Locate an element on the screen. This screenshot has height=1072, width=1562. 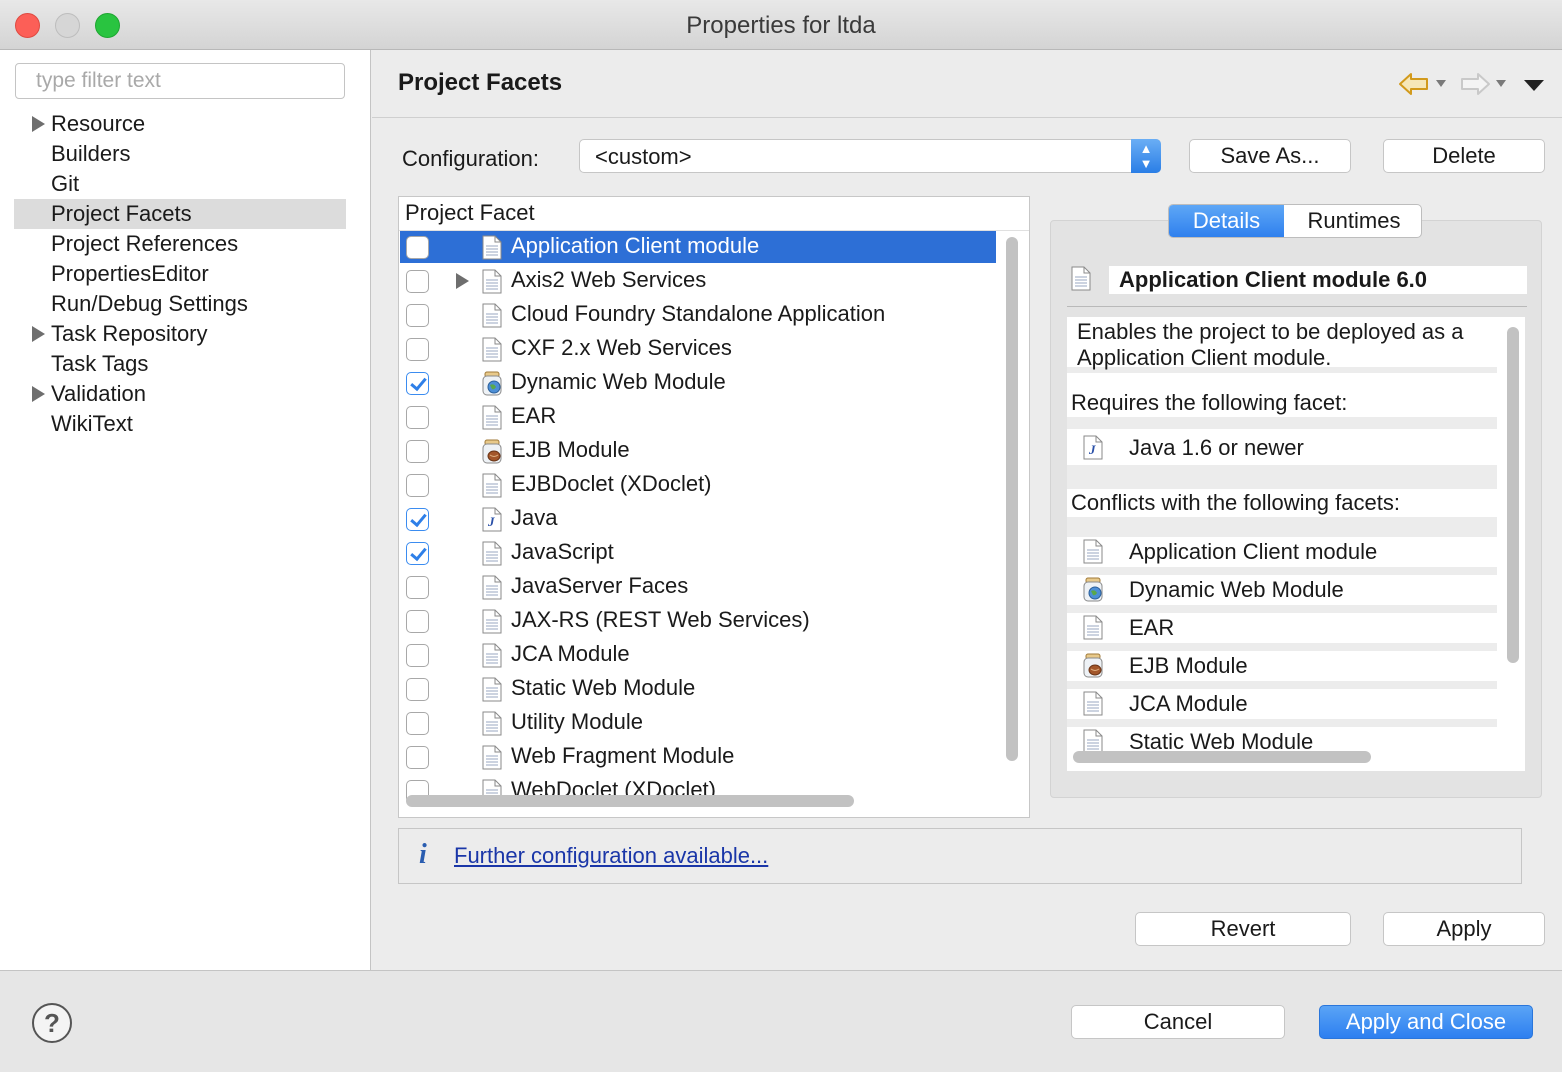
sidebar-item: Git is located at coordinates (180, 184).